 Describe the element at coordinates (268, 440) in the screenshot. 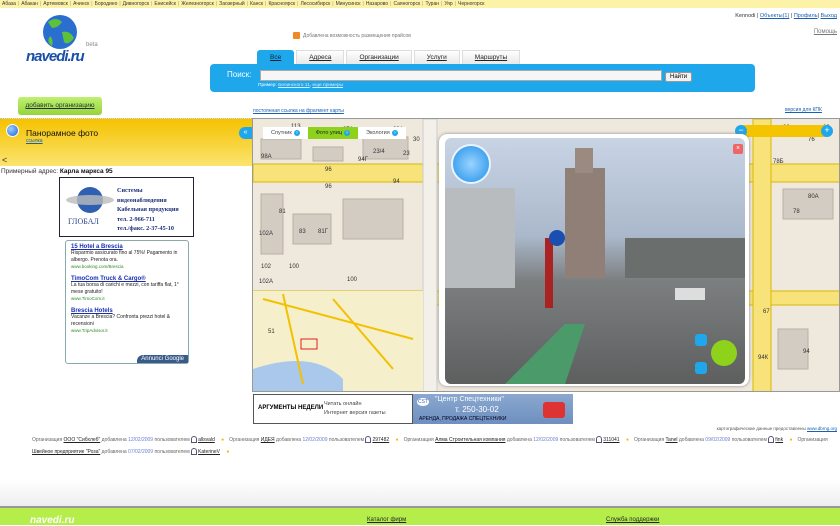

I see `org-link: ИДЕЯ` at that location.